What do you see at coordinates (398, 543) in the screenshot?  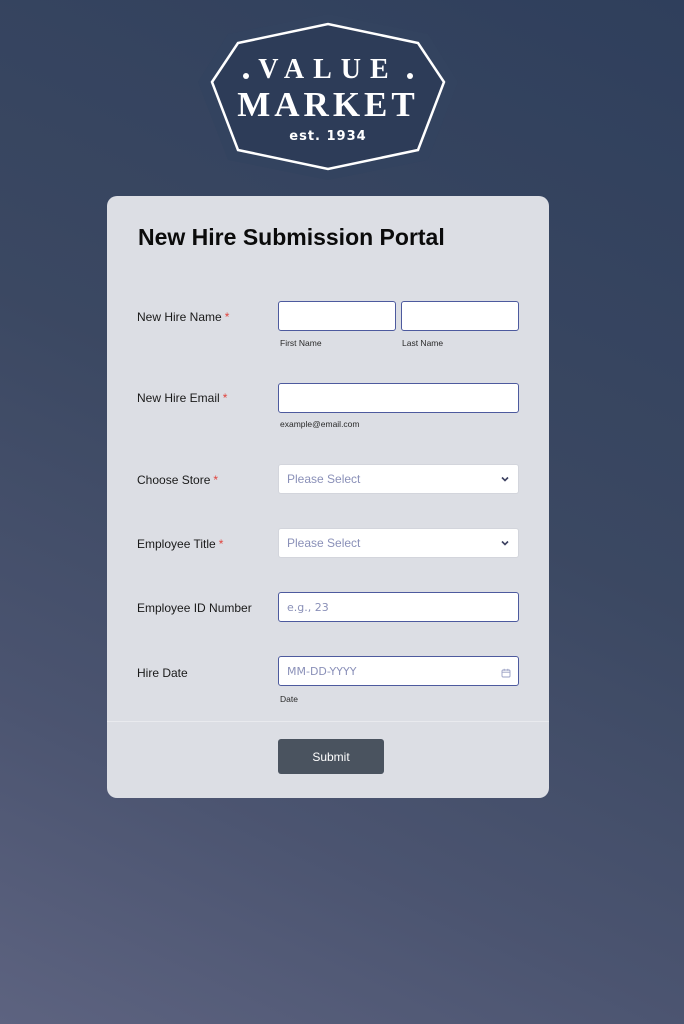 I see `employee-title-select: Please Select` at bounding box center [398, 543].